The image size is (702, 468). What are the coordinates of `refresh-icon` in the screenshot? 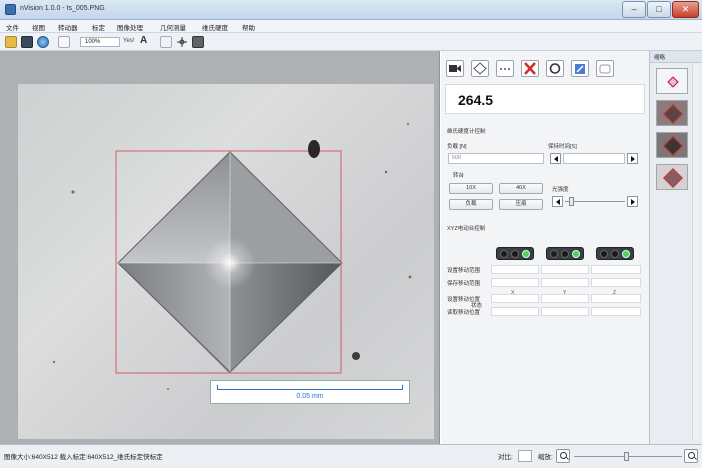 It's located at (555, 68).